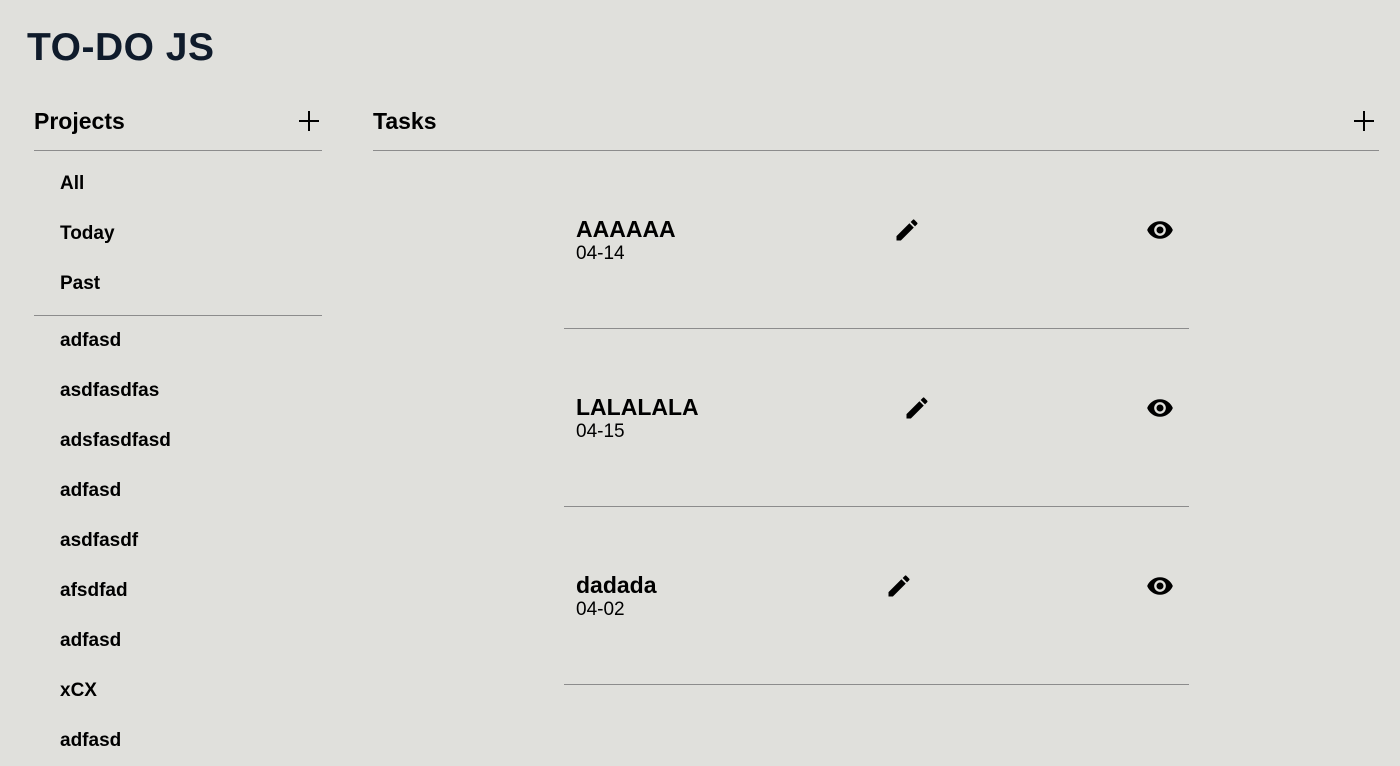  What do you see at coordinates (876, 596) in the screenshot?
I see `task-item: dadada 04-02` at bounding box center [876, 596].